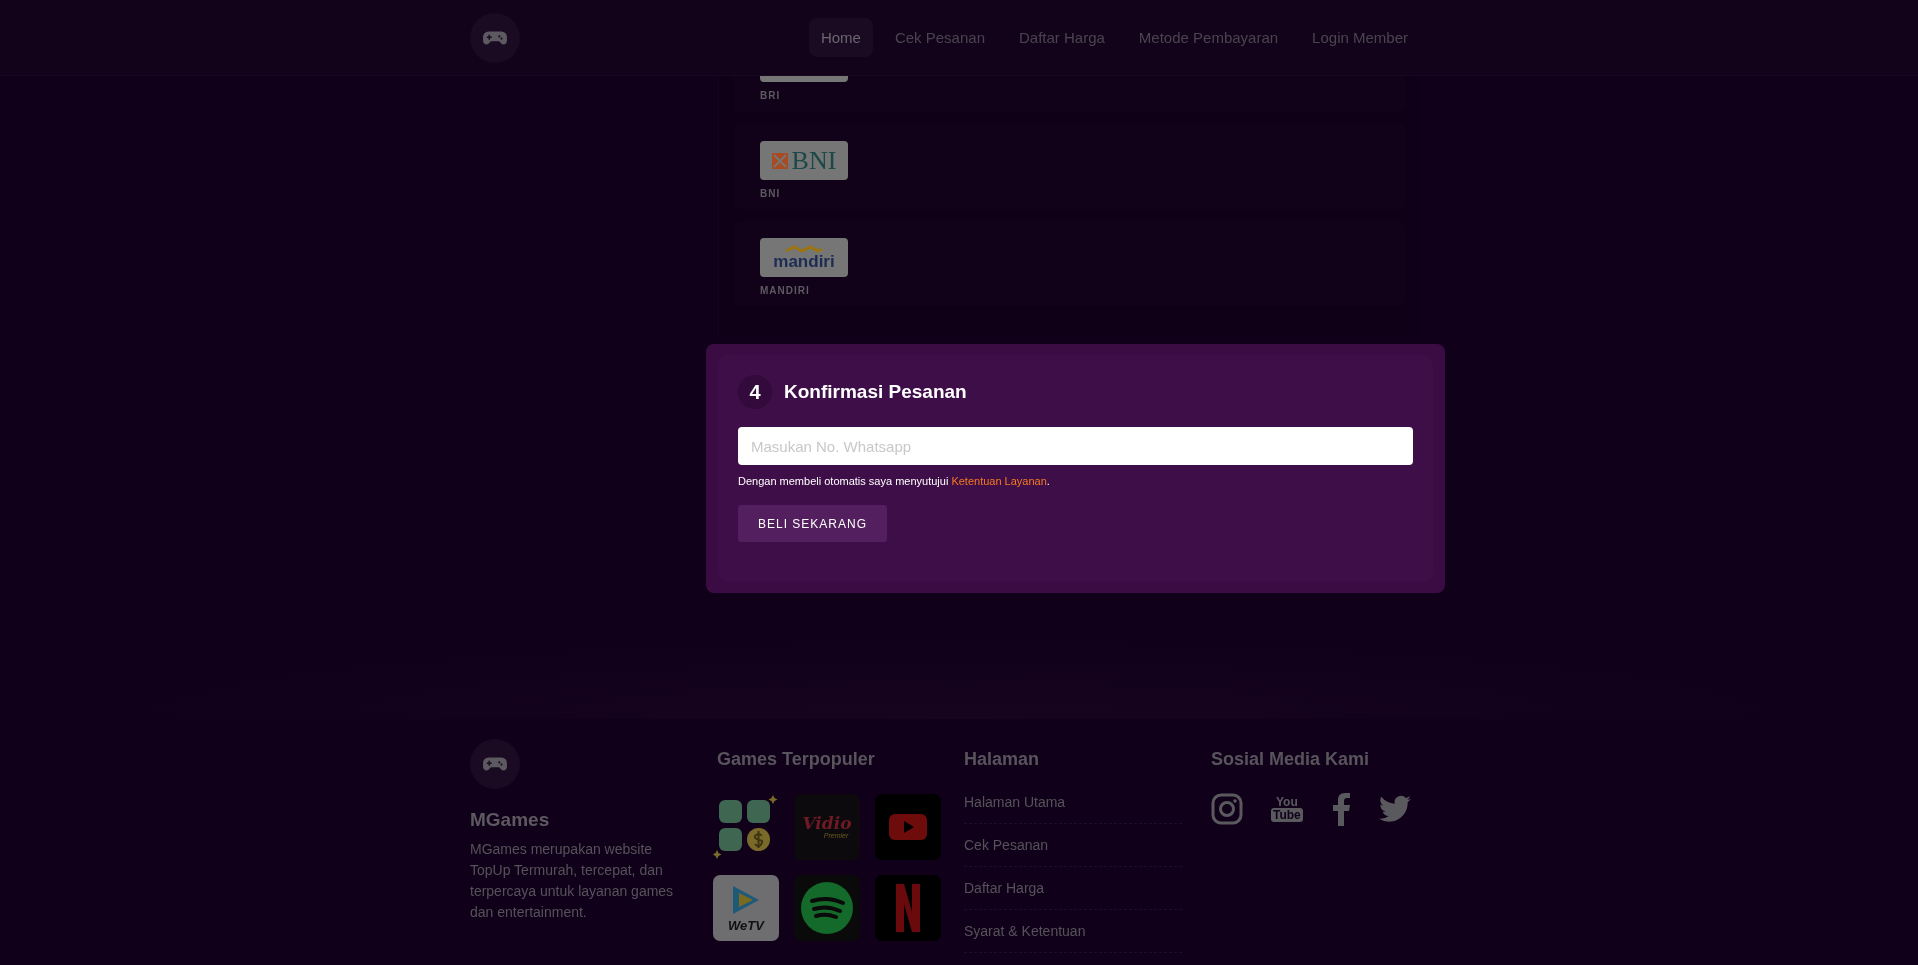  I want to click on twitter-icon, so click(1394, 809).